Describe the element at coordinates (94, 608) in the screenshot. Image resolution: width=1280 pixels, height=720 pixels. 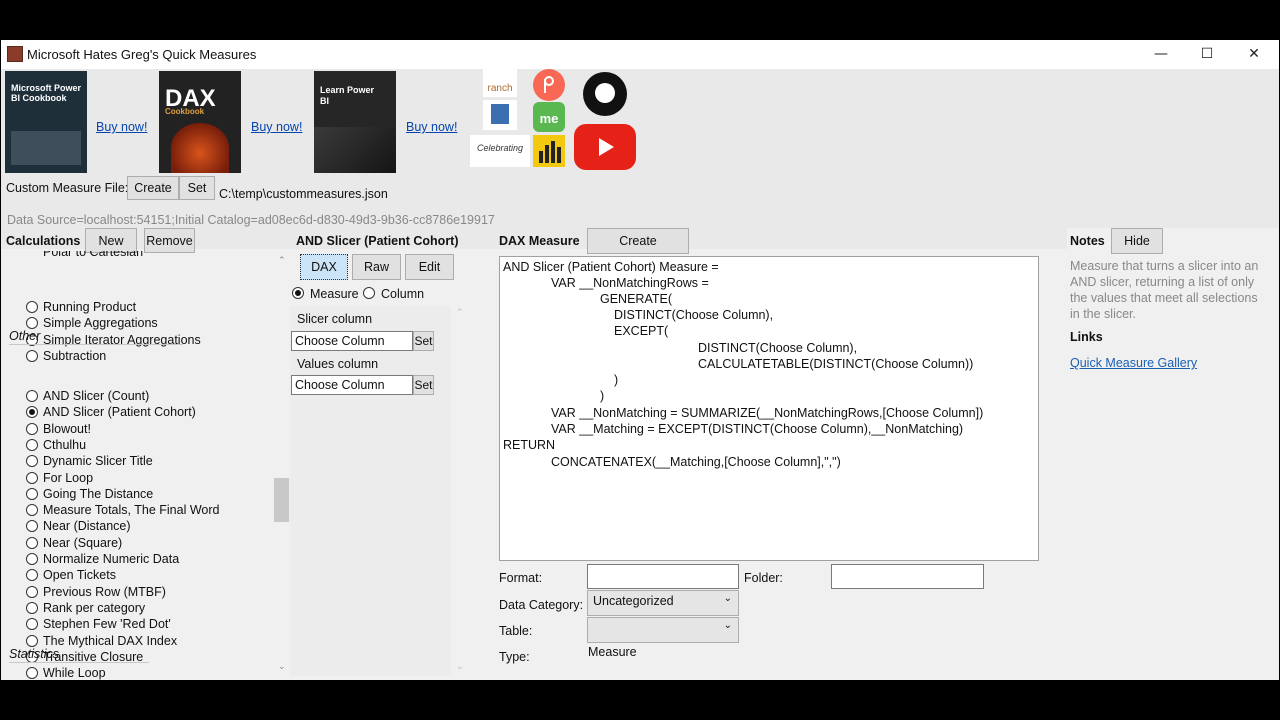
I see `list-item: Rank per category` at that location.